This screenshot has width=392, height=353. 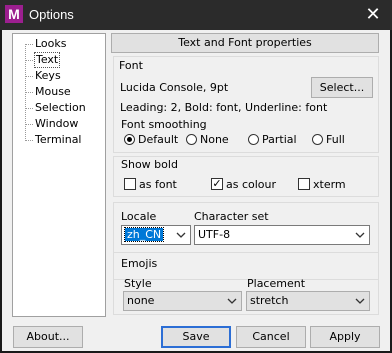 What do you see at coordinates (308, 301) in the screenshot?
I see `emoji-placement-combo: stretch` at bounding box center [308, 301].